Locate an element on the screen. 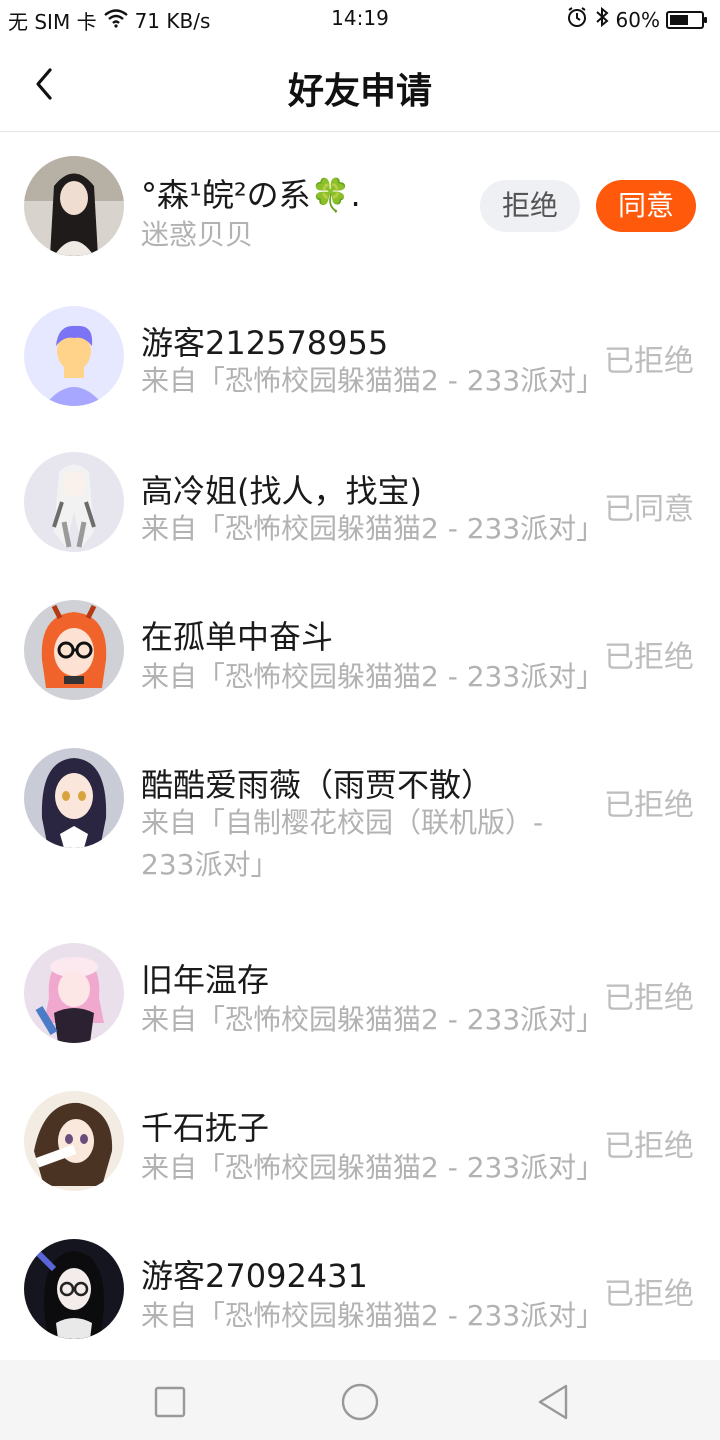 The image size is (720, 1440). recent-apps-button is located at coordinates (170, 1402).